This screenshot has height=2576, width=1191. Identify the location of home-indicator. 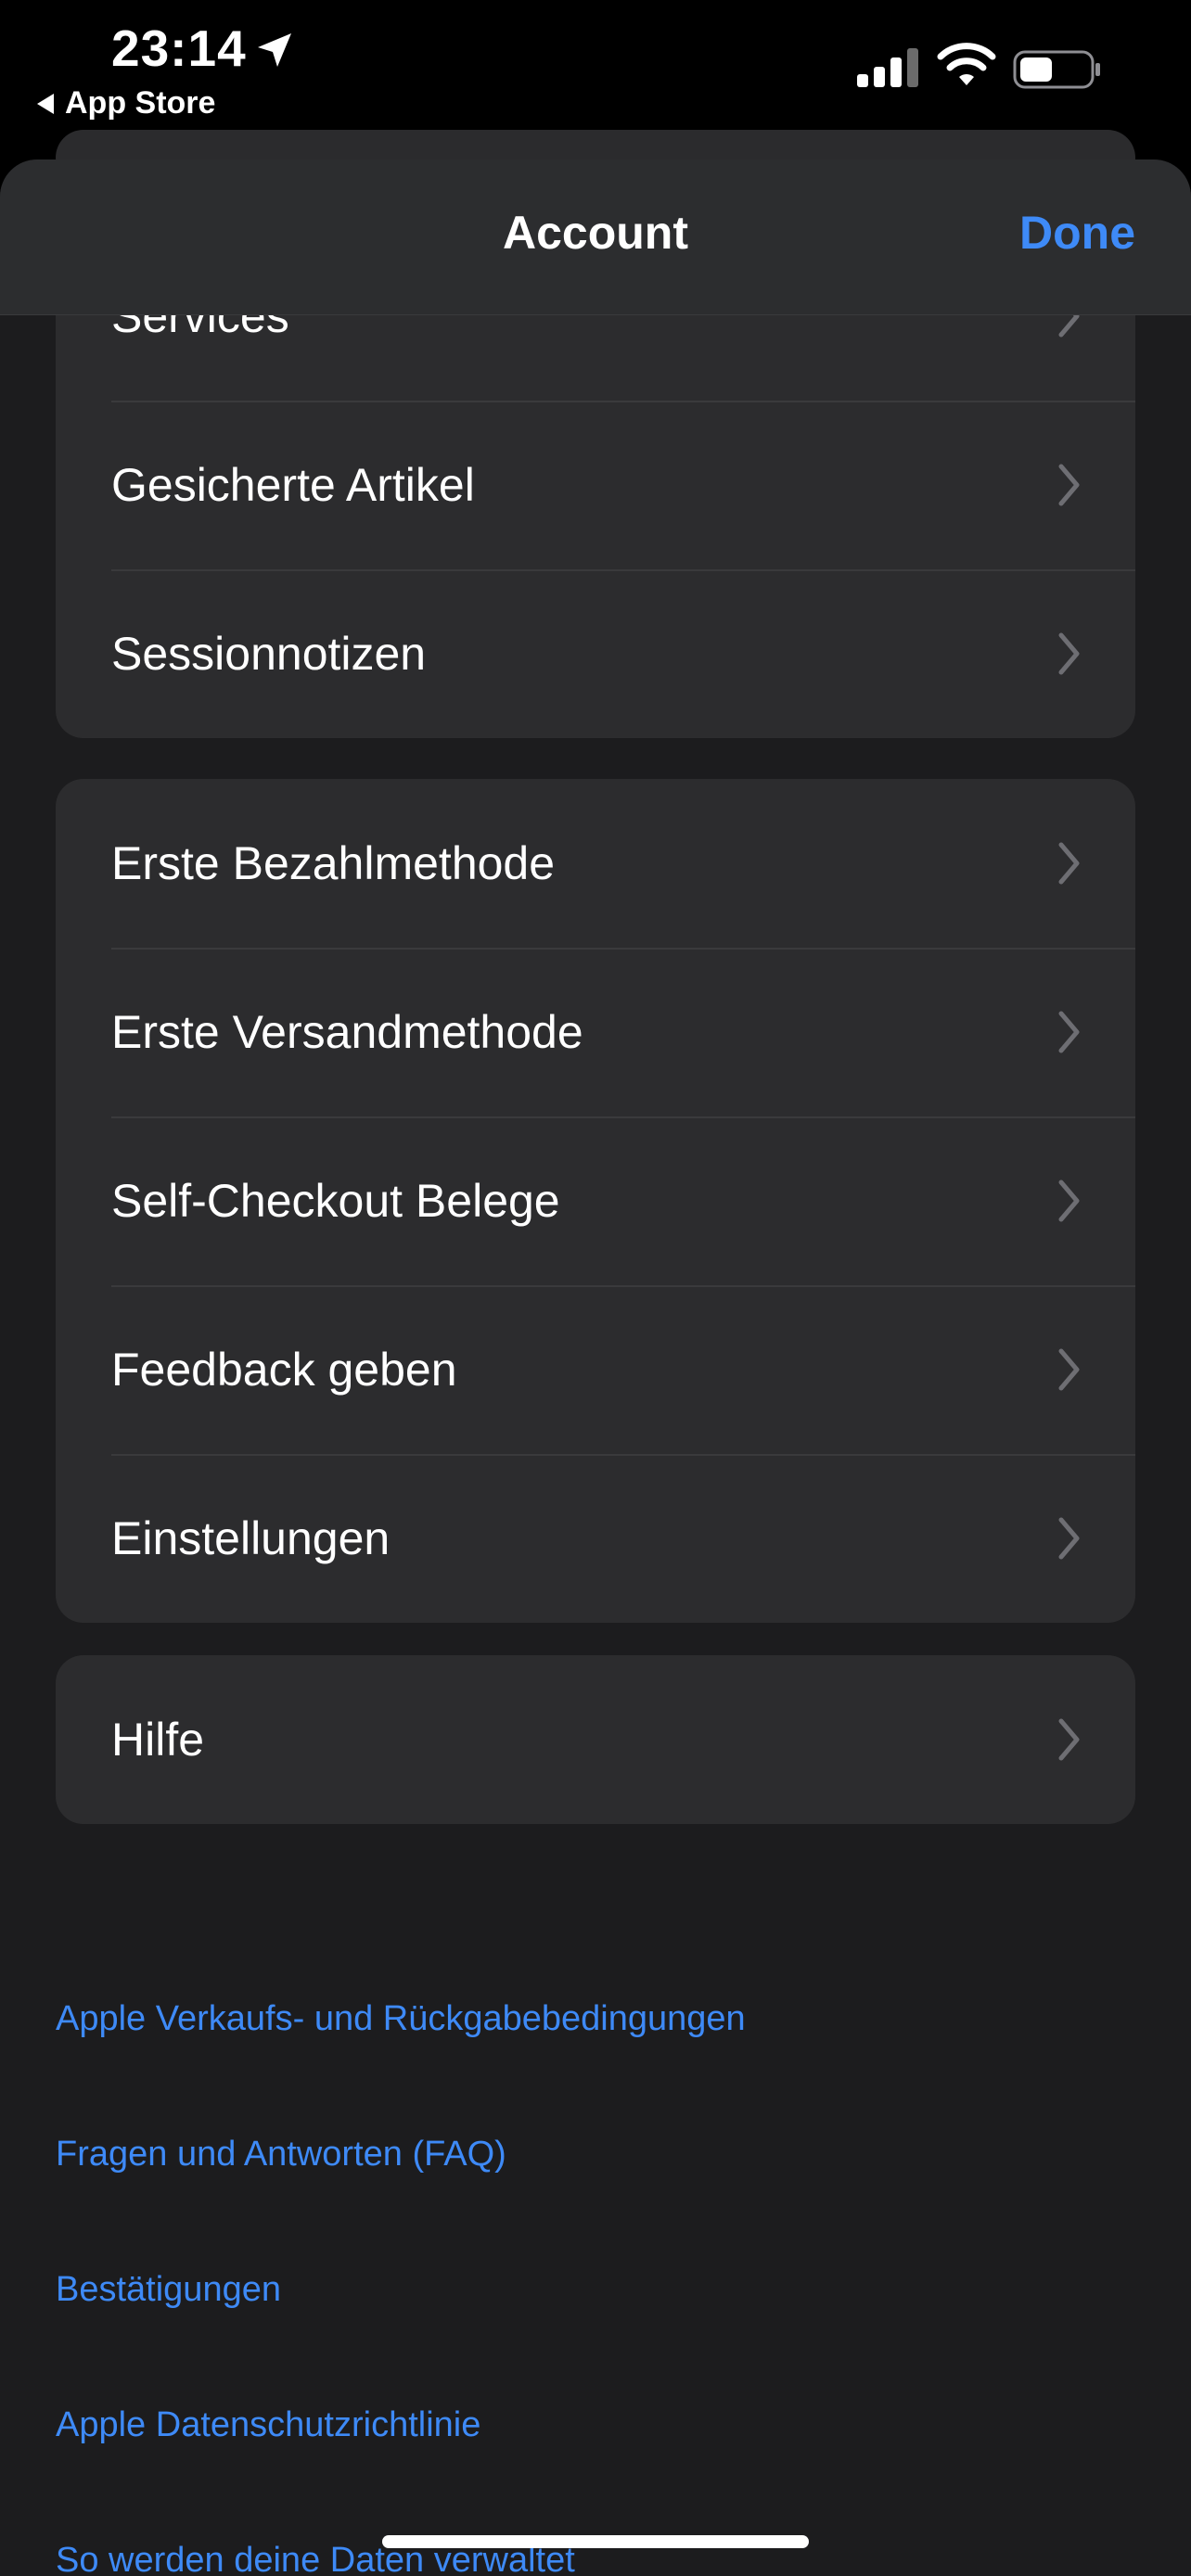
(595, 2541).